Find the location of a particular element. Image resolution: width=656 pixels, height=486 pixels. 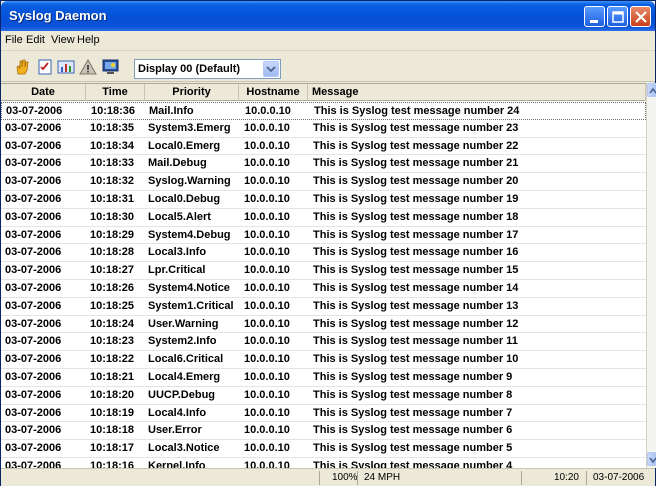

column-header-priority: Priority is located at coordinates (192, 92).